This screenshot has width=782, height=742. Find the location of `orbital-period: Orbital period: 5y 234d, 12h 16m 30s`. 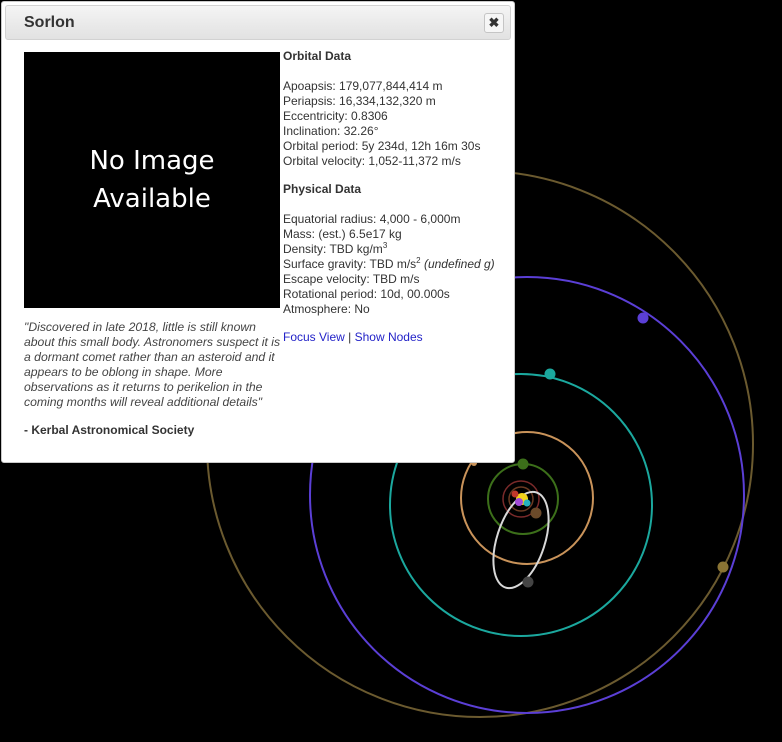

orbital-period: Orbital period: 5y 234d, 12h 16m 30s is located at coordinates (382, 146).